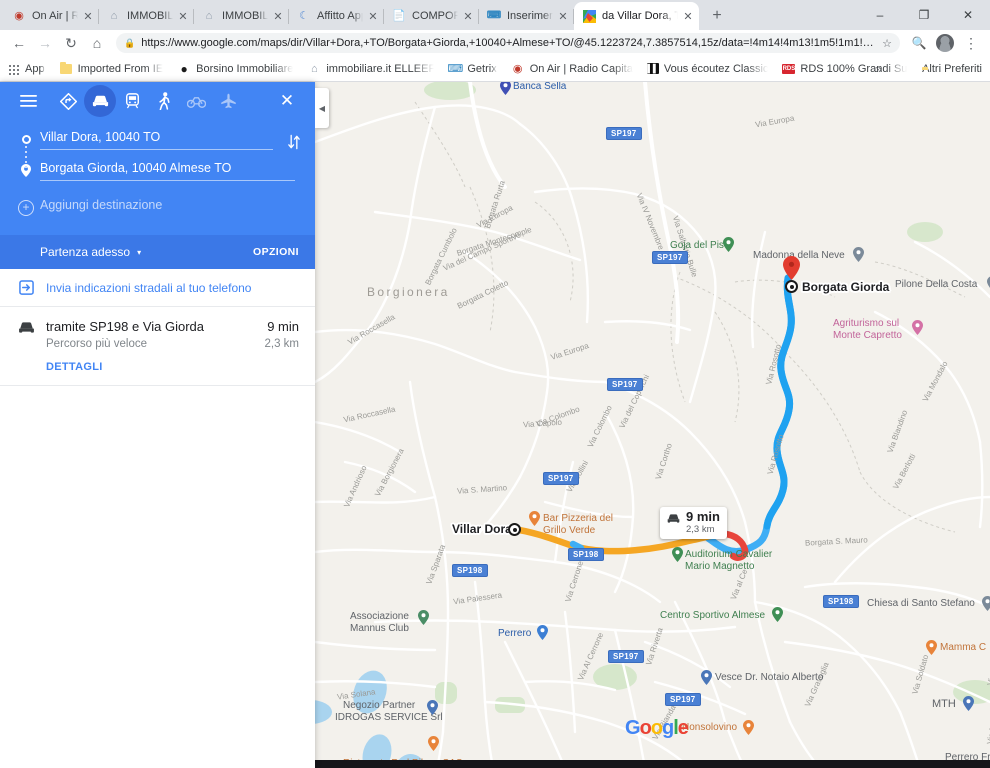  I want to click on bookmarks-overflow-button: », so click(878, 69).